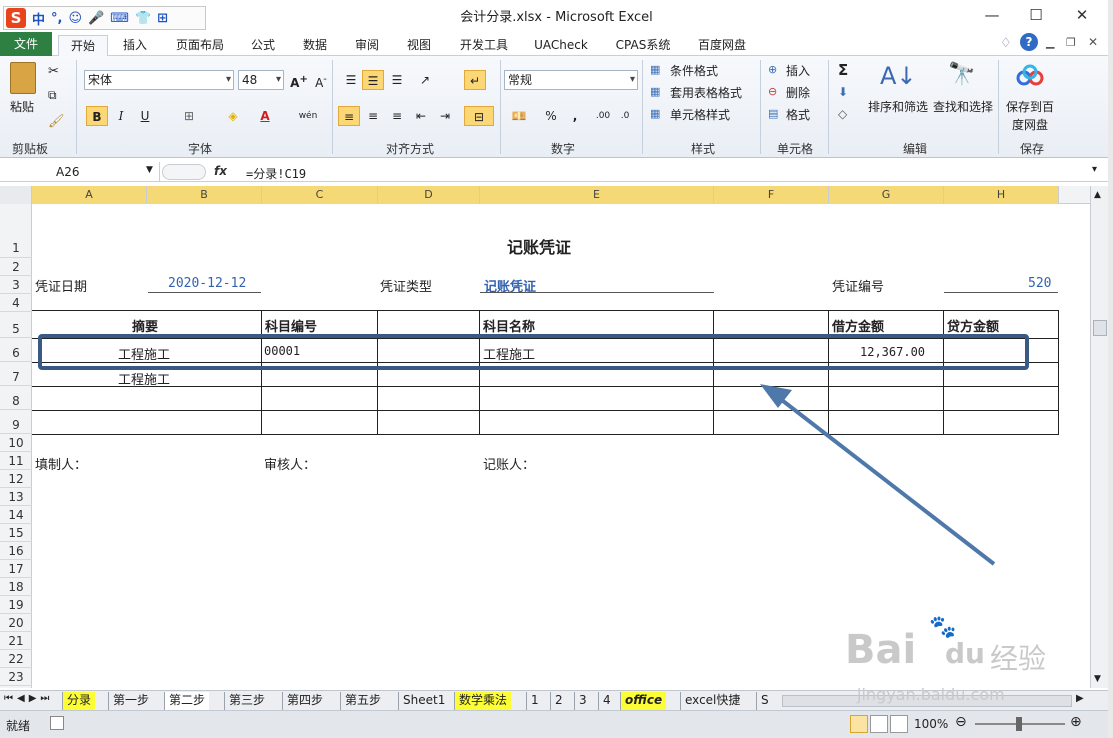 This screenshot has height=738, width=1113. Describe the element at coordinates (16, 231) in the screenshot. I see `row-header: 1` at that location.